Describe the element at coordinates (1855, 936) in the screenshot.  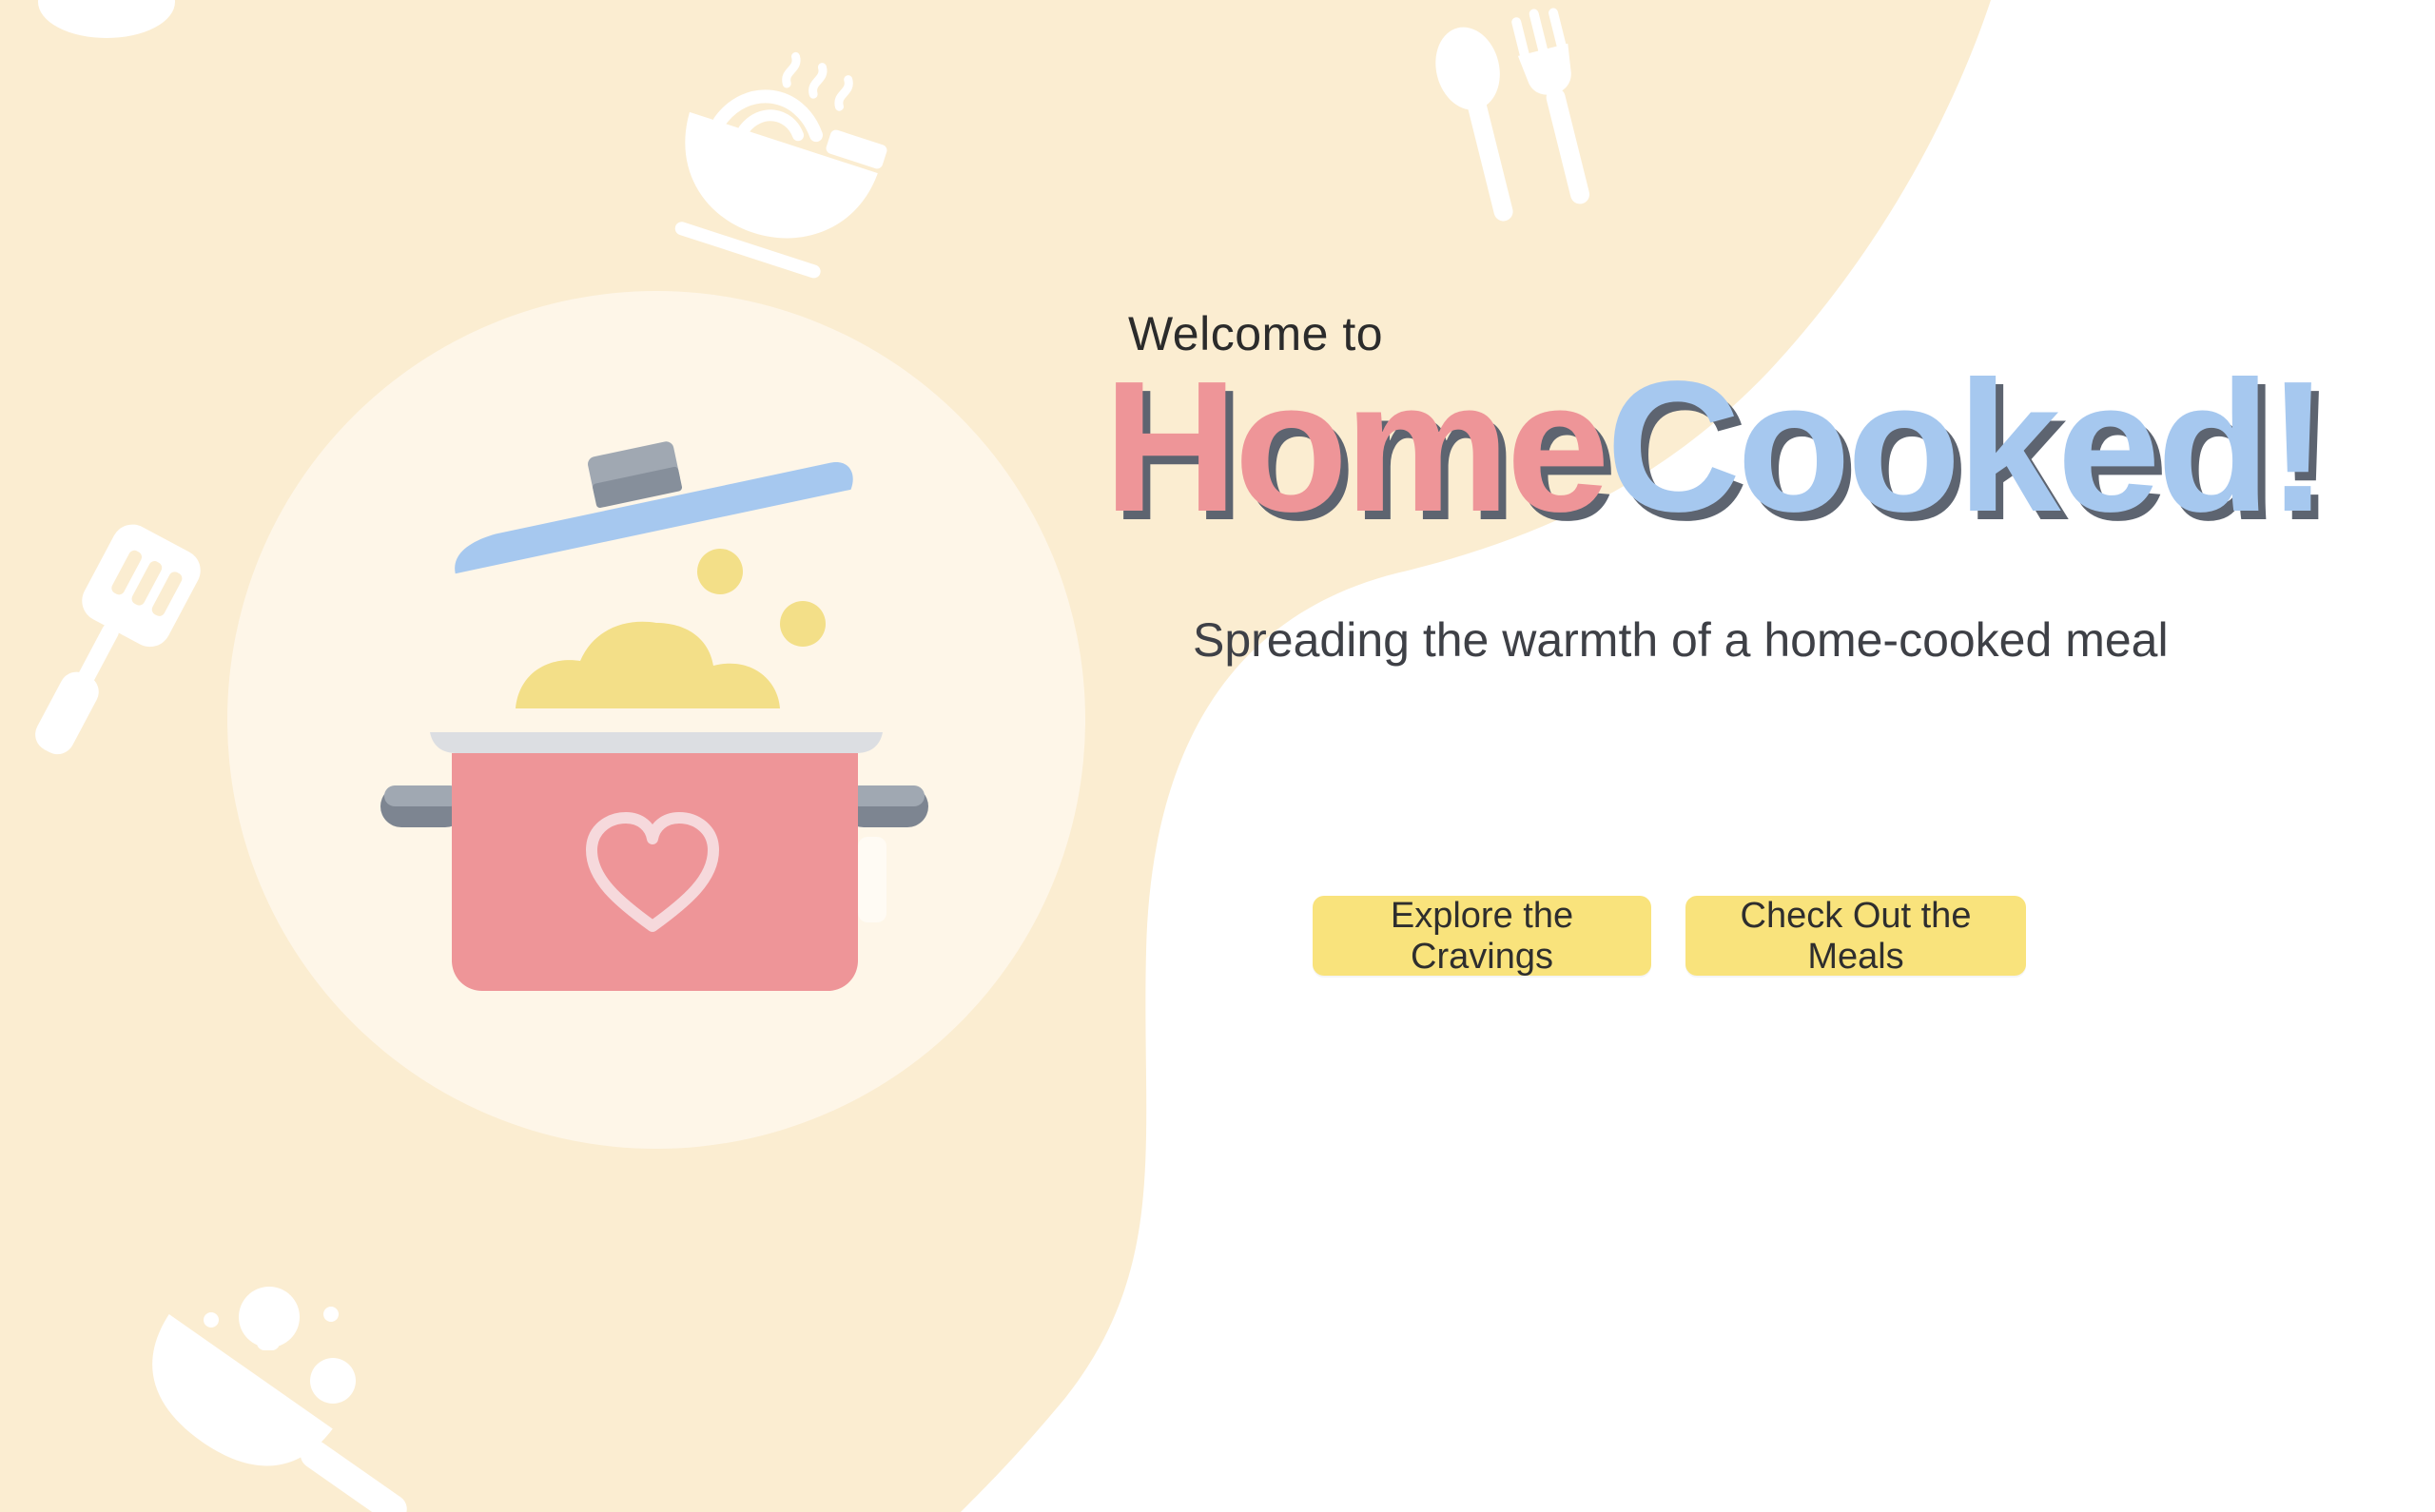
I see `check-out-meals-button: Check Out the Meals` at that location.